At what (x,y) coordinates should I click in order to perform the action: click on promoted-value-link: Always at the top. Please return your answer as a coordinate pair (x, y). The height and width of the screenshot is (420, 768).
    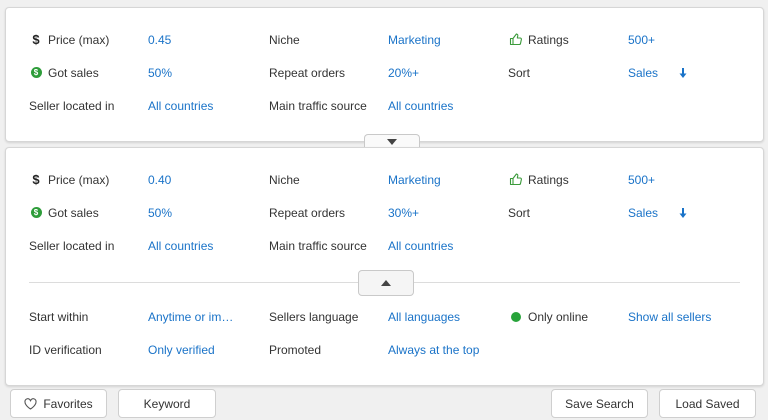
    Looking at the image, I should click on (433, 350).